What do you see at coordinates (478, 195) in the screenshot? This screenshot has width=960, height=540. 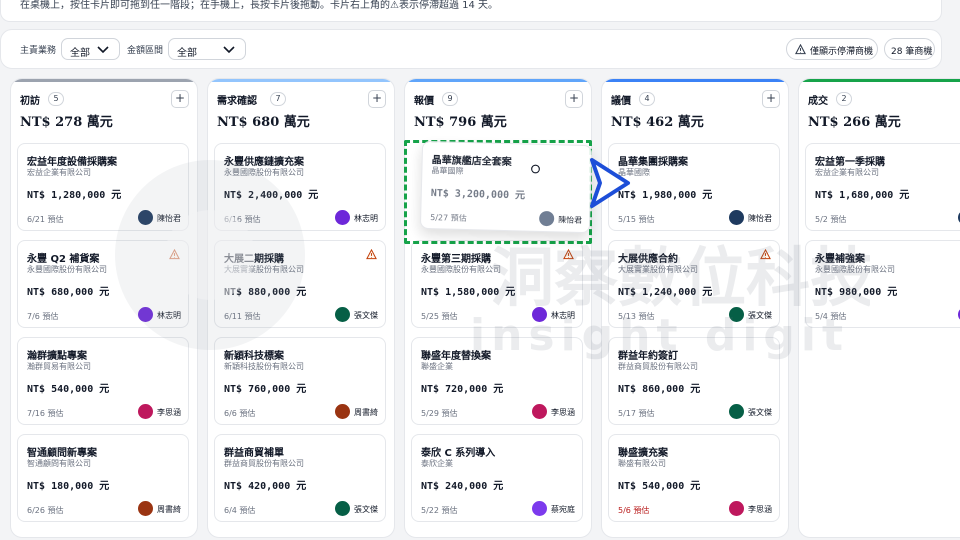 I see `card-amount: NT$ 3,200,000 元` at bounding box center [478, 195].